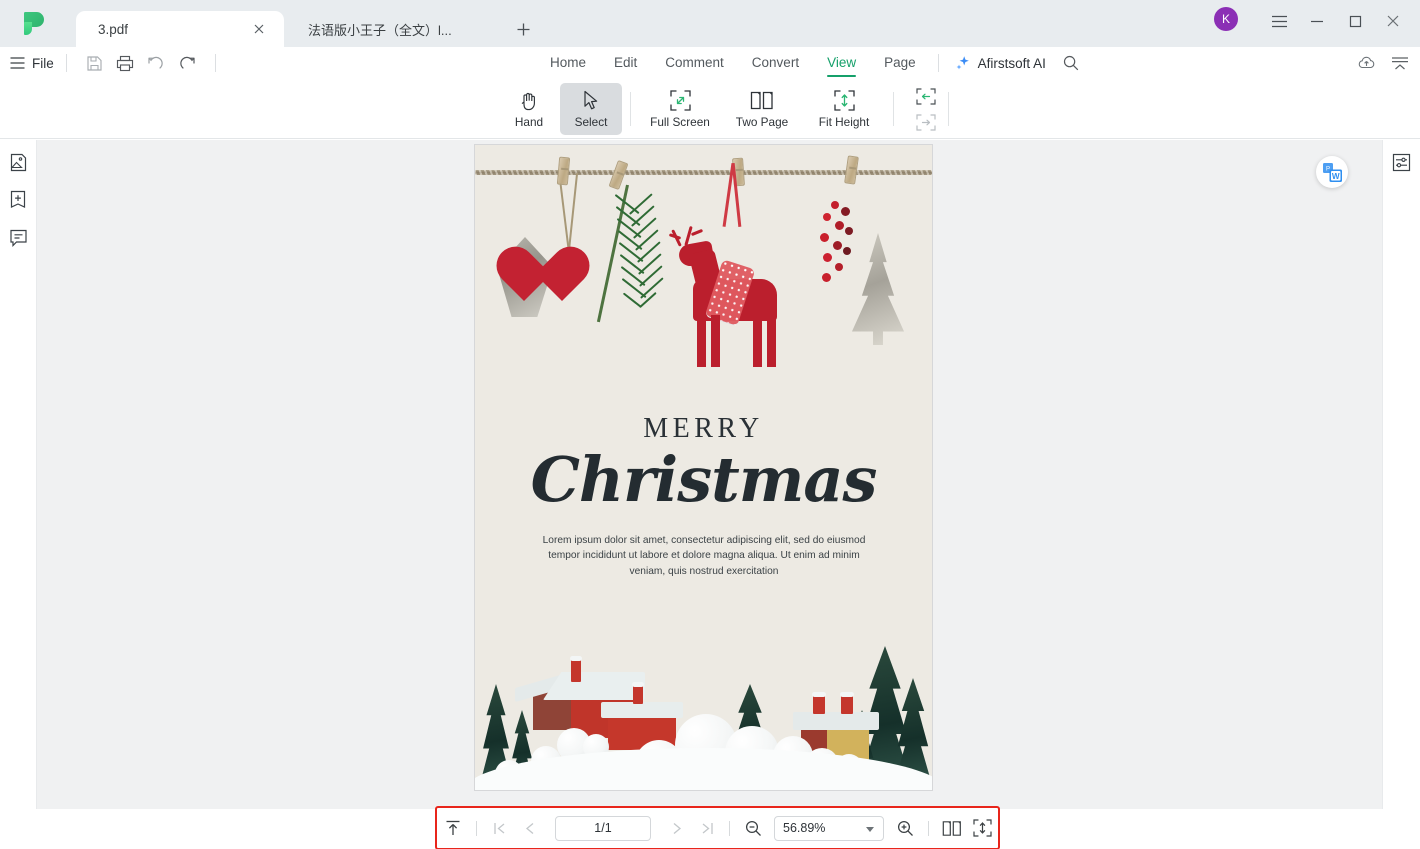 This screenshot has height=849, width=1420. Describe the element at coordinates (1402, 162) in the screenshot. I see `sliders-icon` at that location.